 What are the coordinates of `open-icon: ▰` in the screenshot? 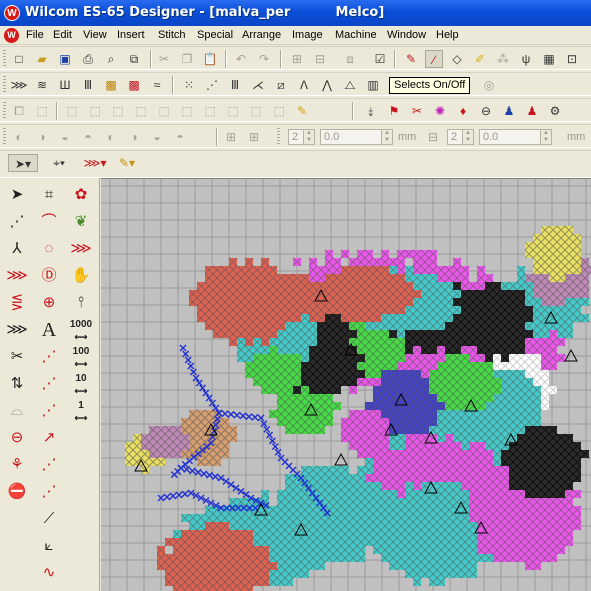 It's located at (42, 59).